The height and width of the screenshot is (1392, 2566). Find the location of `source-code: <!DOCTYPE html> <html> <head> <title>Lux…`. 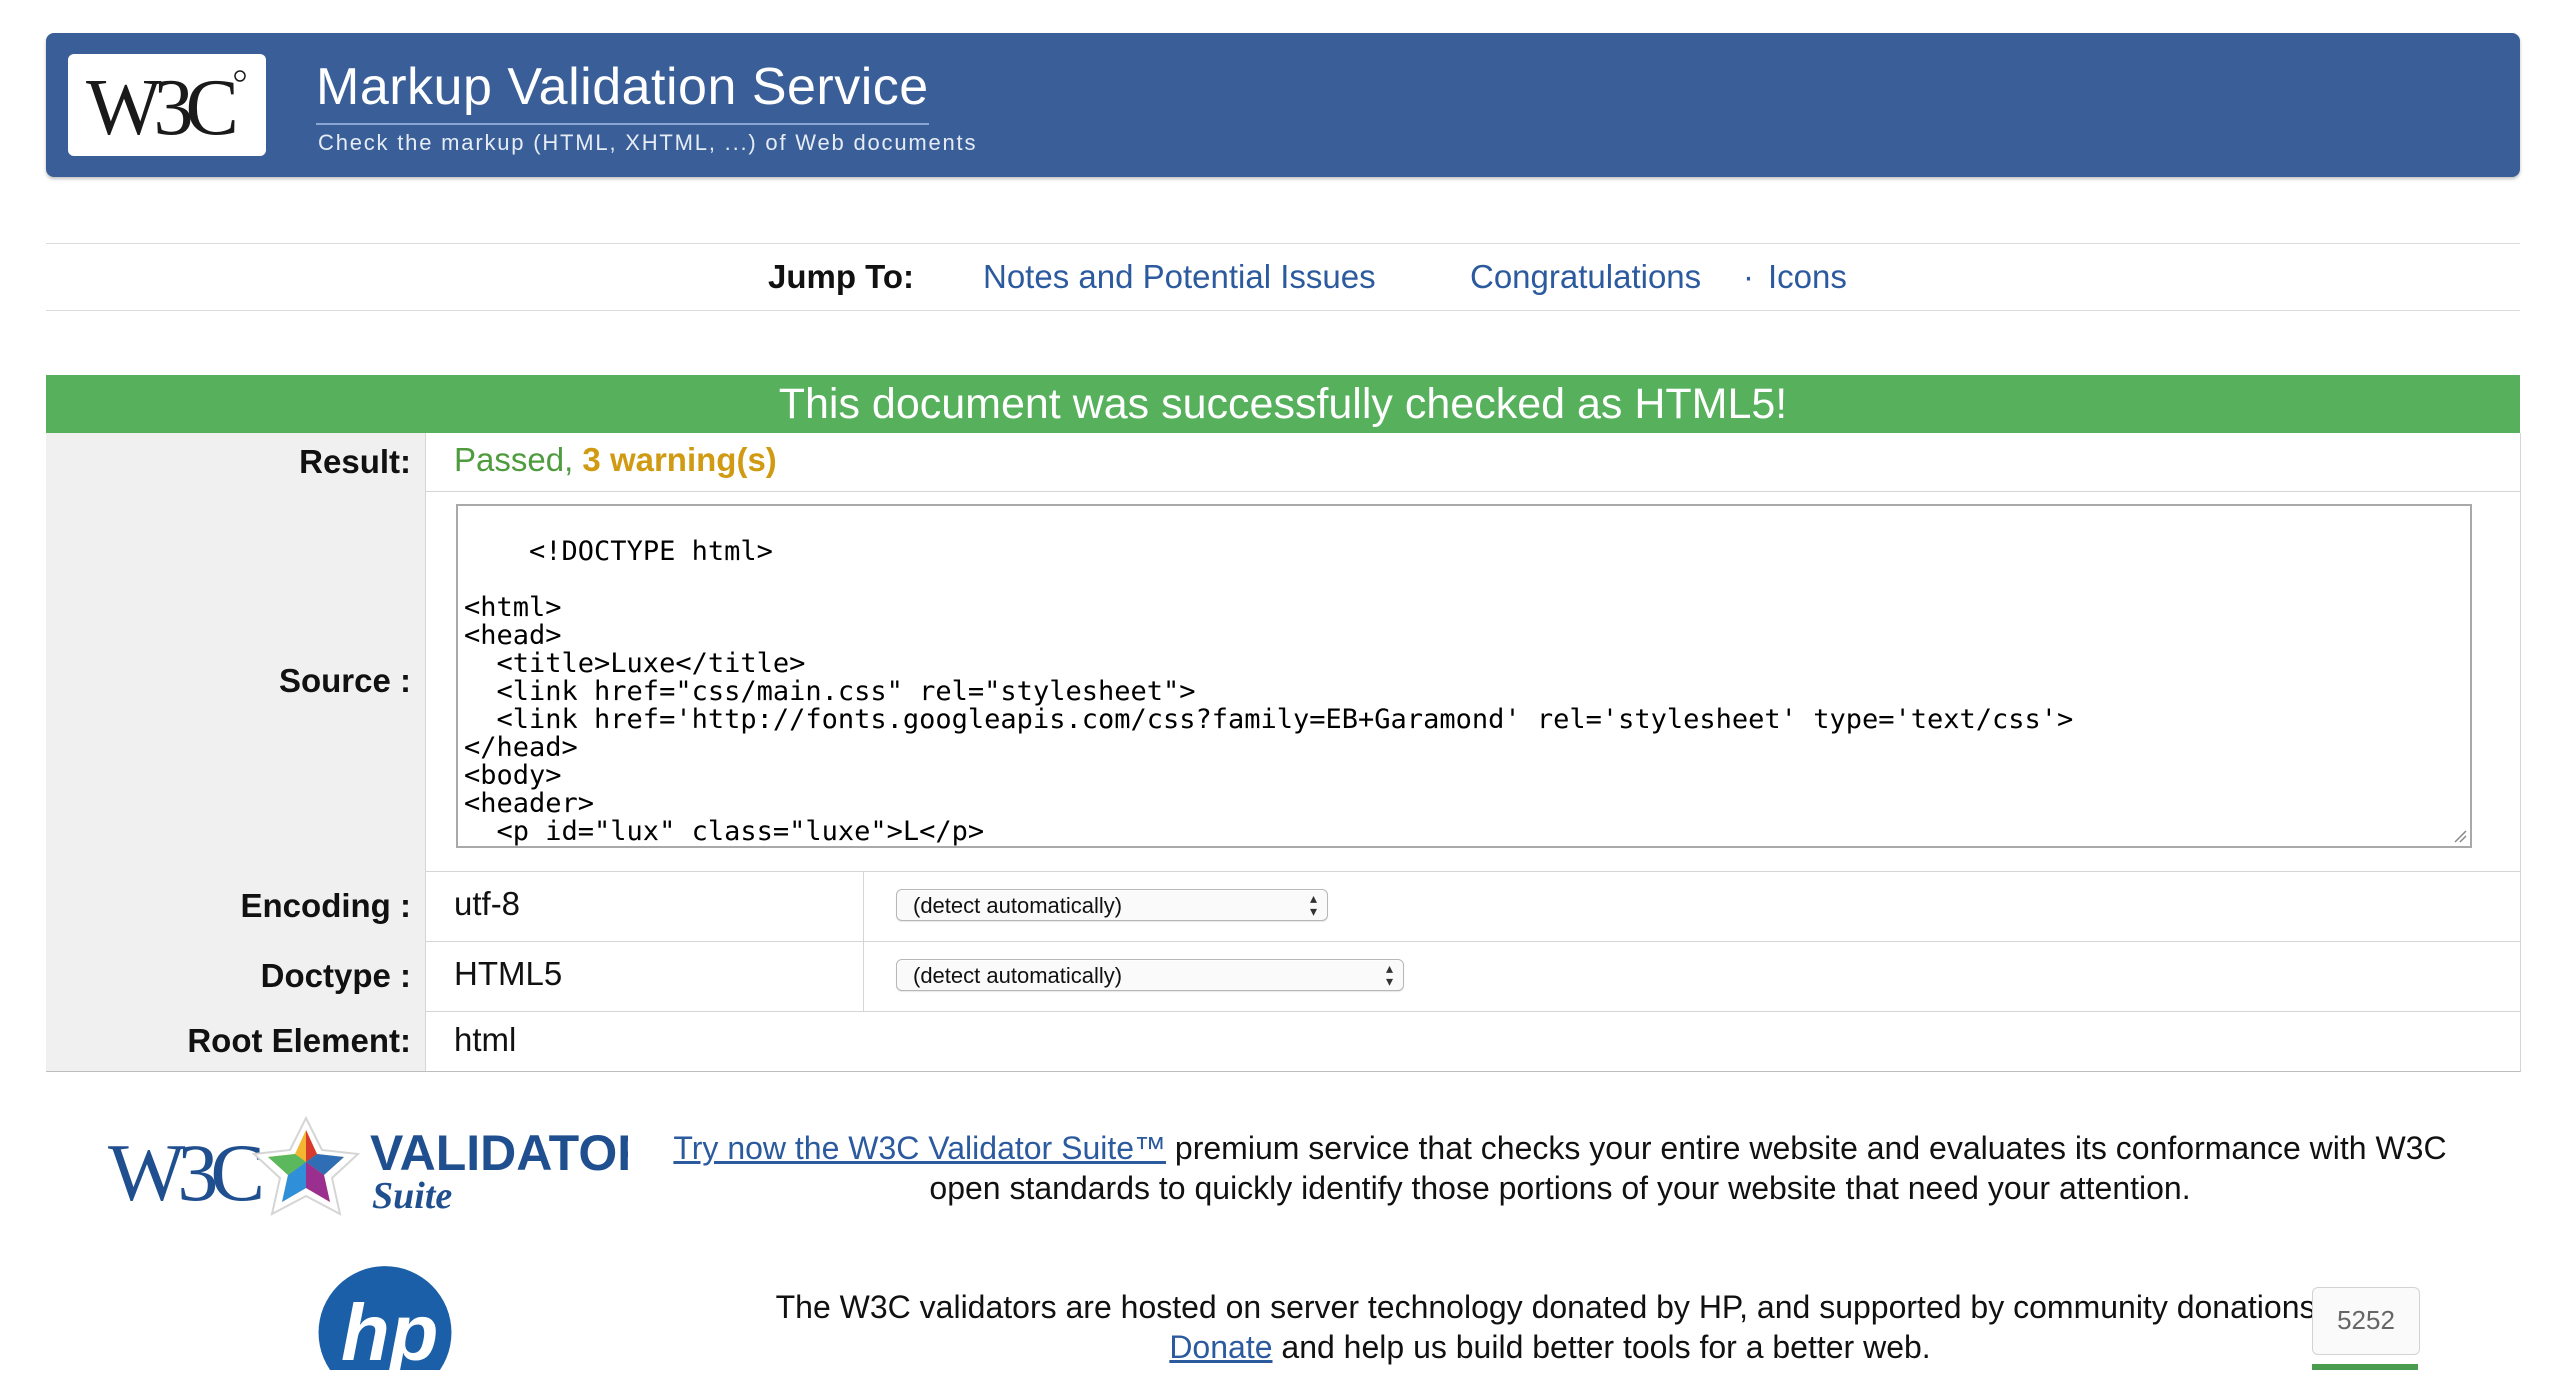

source-code: <!DOCTYPE html> <html> <head> <title>Lux… is located at coordinates (1269, 691).